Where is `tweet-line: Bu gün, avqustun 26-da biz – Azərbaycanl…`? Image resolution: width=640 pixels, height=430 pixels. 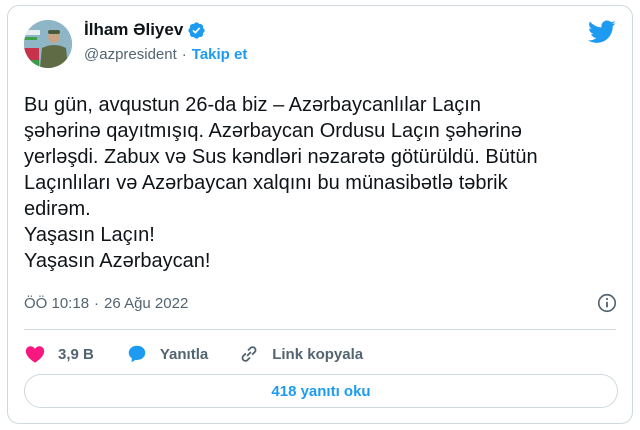
tweet-line: Bu gün, avqustun 26-da biz – Azərbaycanl… is located at coordinates (252, 105).